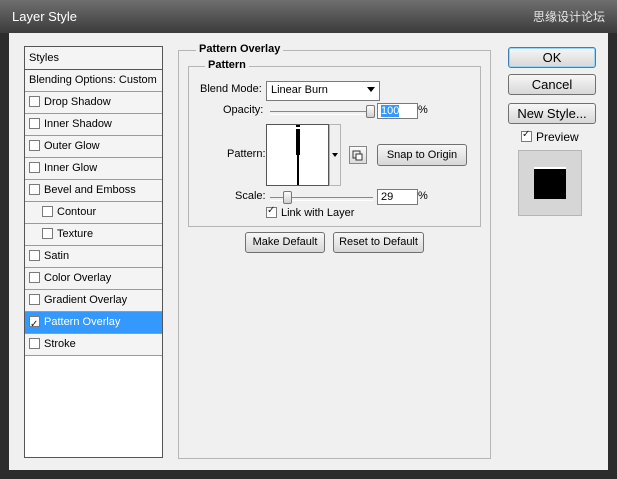  What do you see at coordinates (243, 110) in the screenshot?
I see `opacity-label: Opacity:` at bounding box center [243, 110].